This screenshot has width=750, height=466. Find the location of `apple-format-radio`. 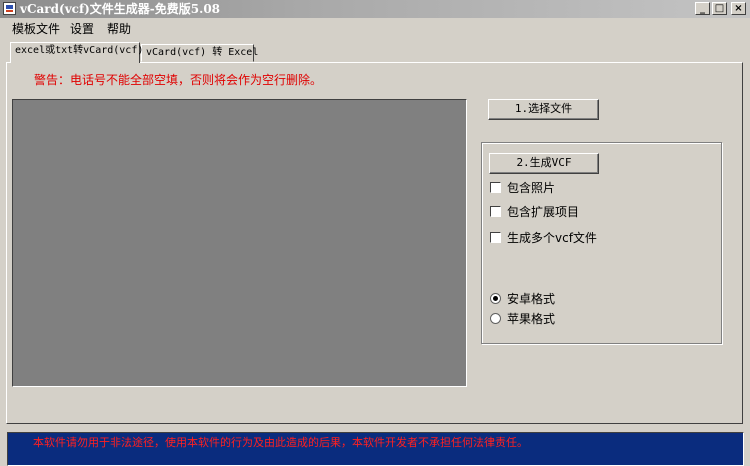

apple-format-radio is located at coordinates (495, 318).